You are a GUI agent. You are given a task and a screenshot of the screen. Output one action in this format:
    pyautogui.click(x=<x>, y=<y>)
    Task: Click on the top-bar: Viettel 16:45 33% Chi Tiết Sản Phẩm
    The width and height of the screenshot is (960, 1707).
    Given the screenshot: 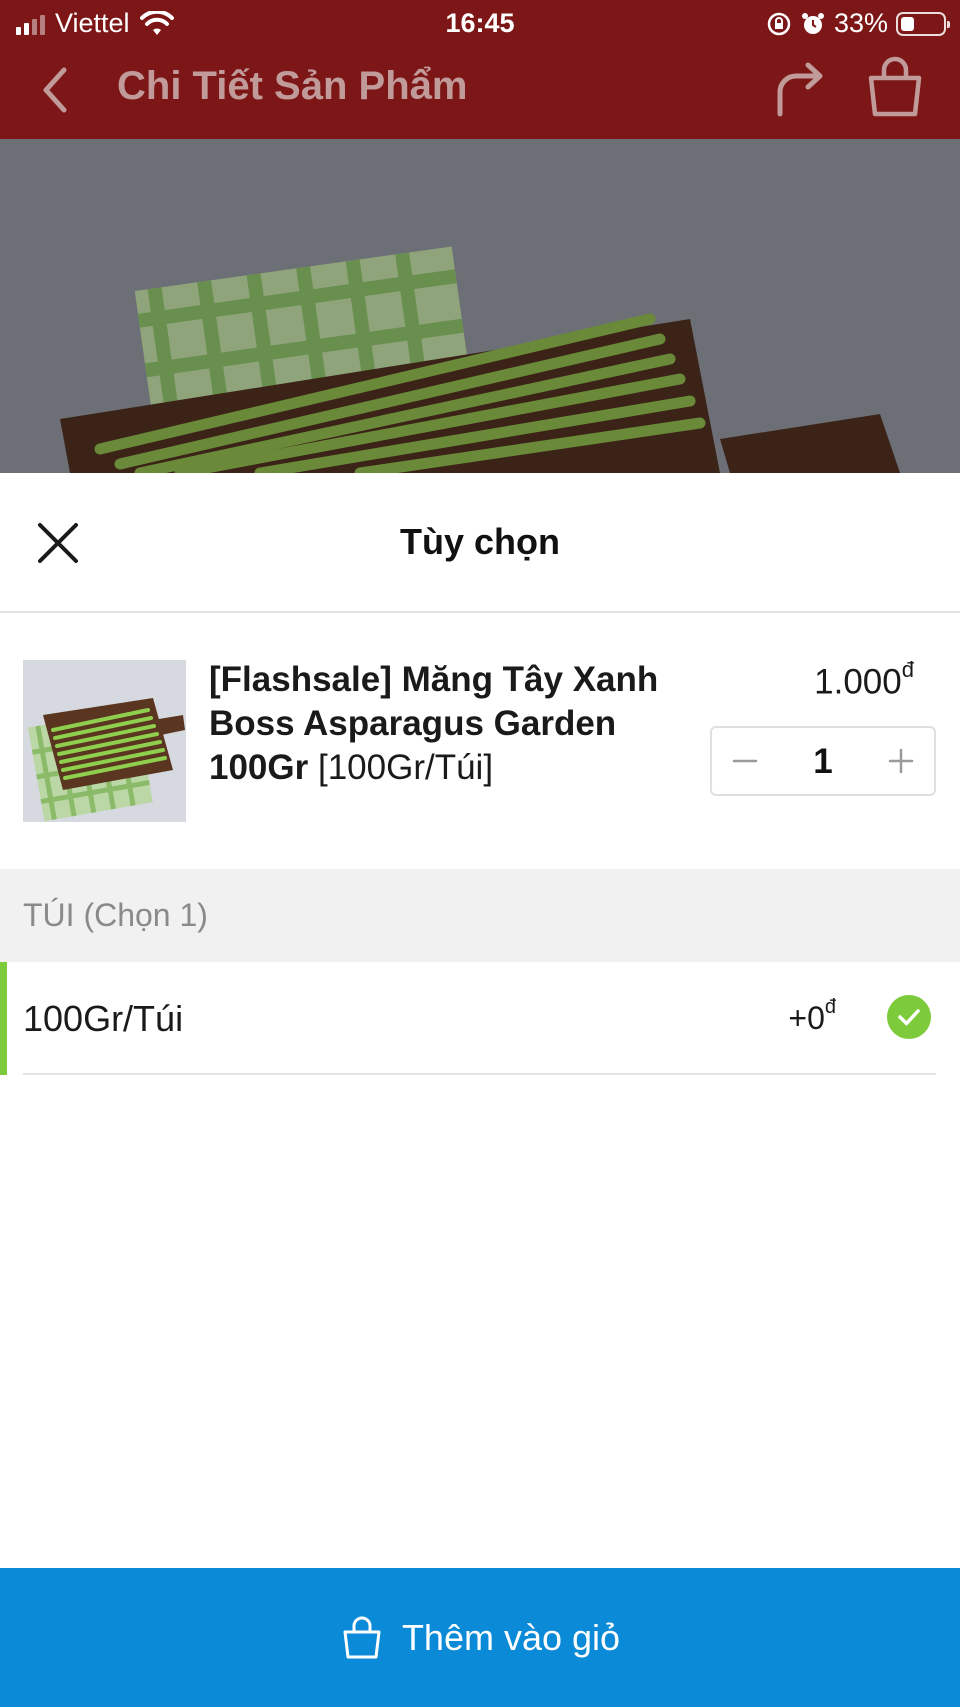 What is the action you would take?
    pyautogui.click(x=480, y=69)
    